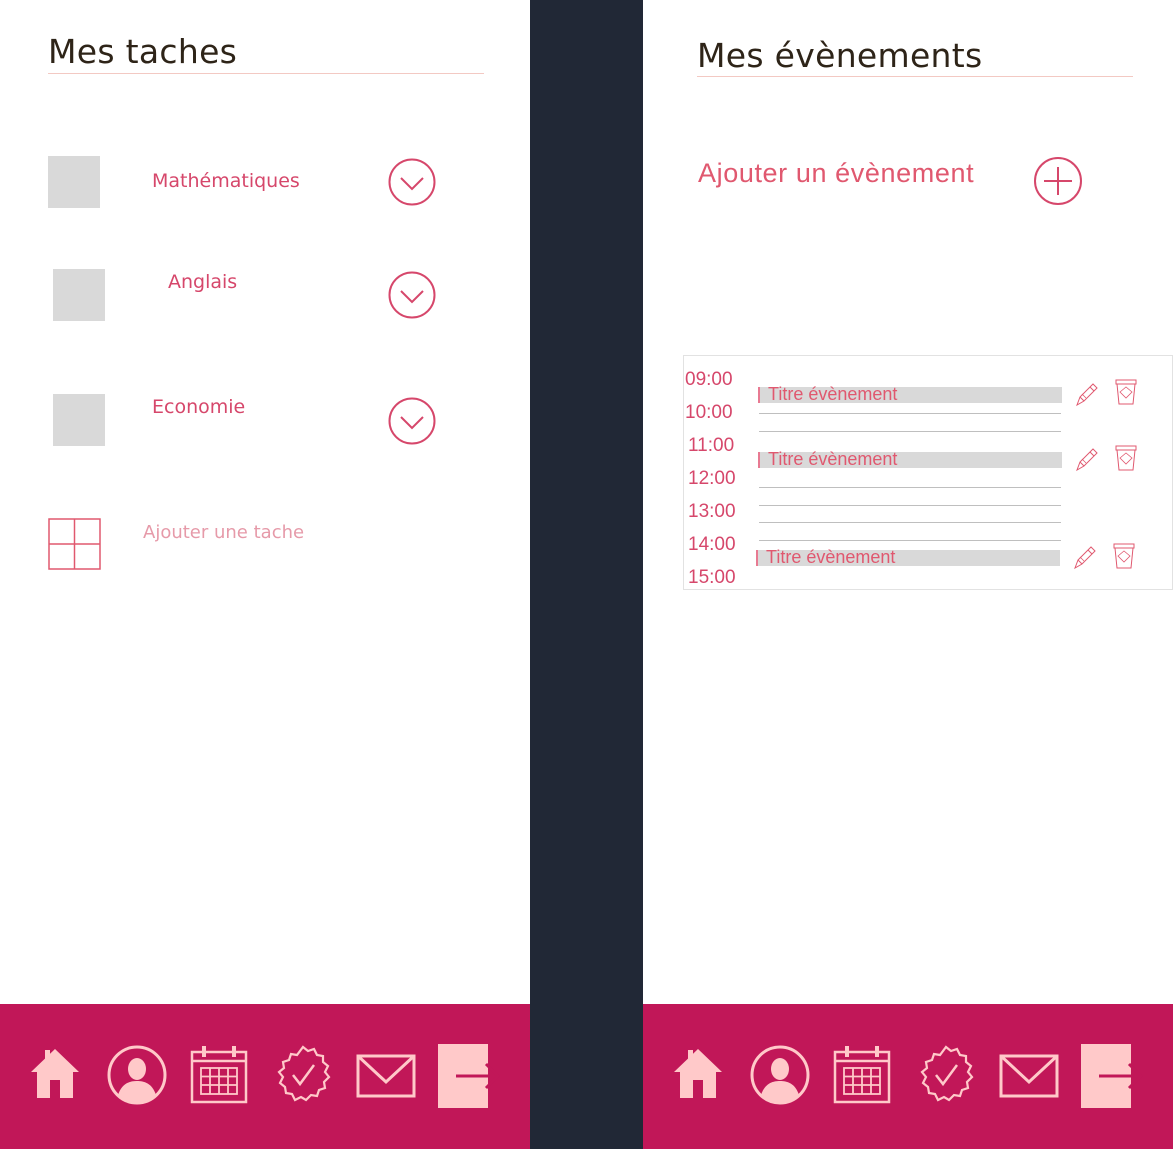 This screenshot has height=1149, width=1173. I want to click on hour-label: 14:00, so click(712, 544).